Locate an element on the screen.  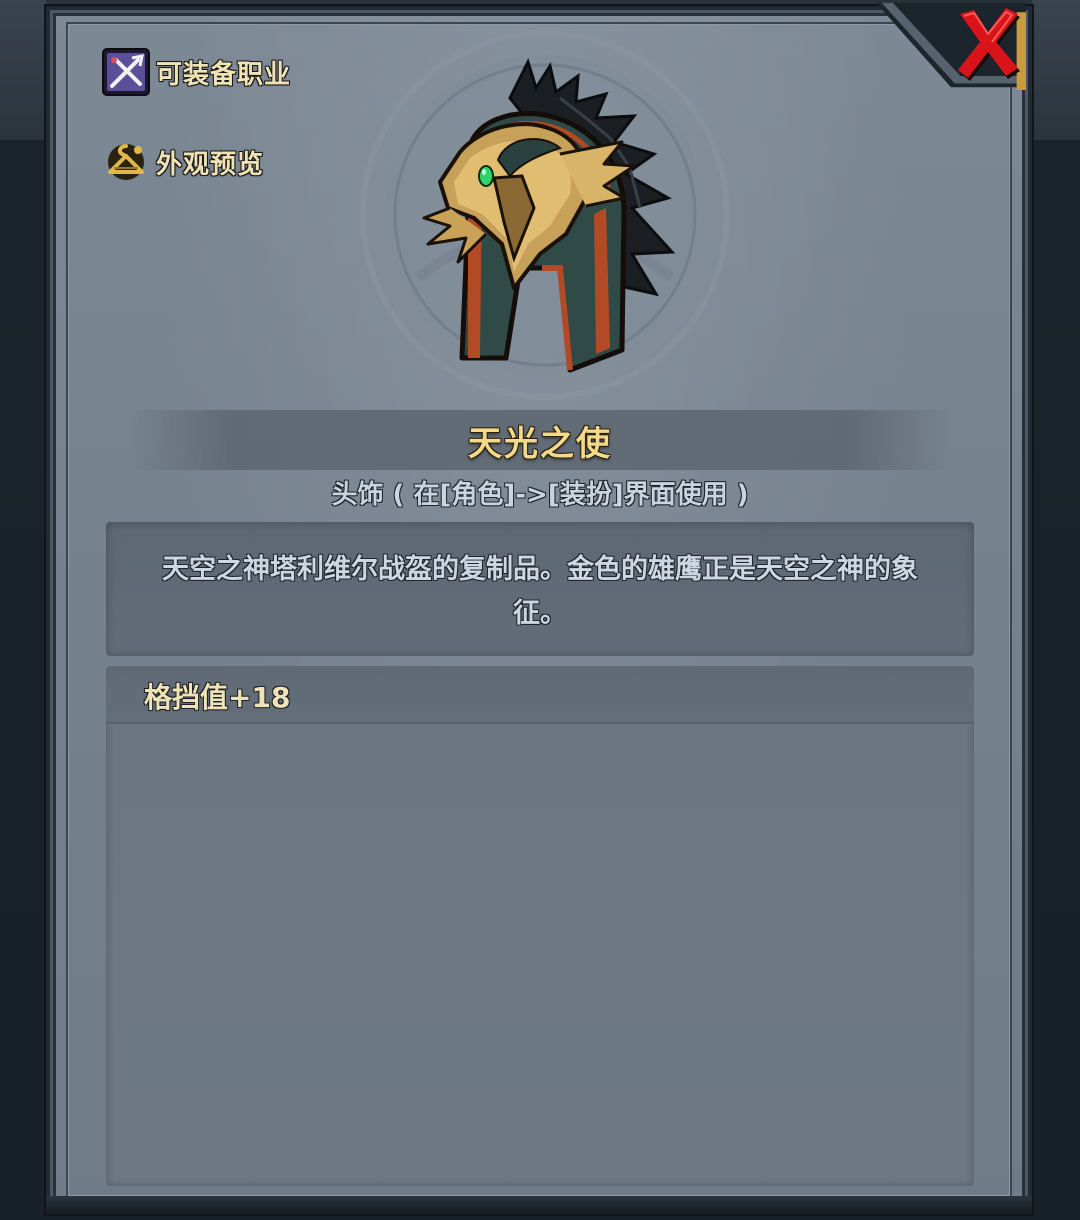
crossed-weapons-icon is located at coordinates (126, 72).